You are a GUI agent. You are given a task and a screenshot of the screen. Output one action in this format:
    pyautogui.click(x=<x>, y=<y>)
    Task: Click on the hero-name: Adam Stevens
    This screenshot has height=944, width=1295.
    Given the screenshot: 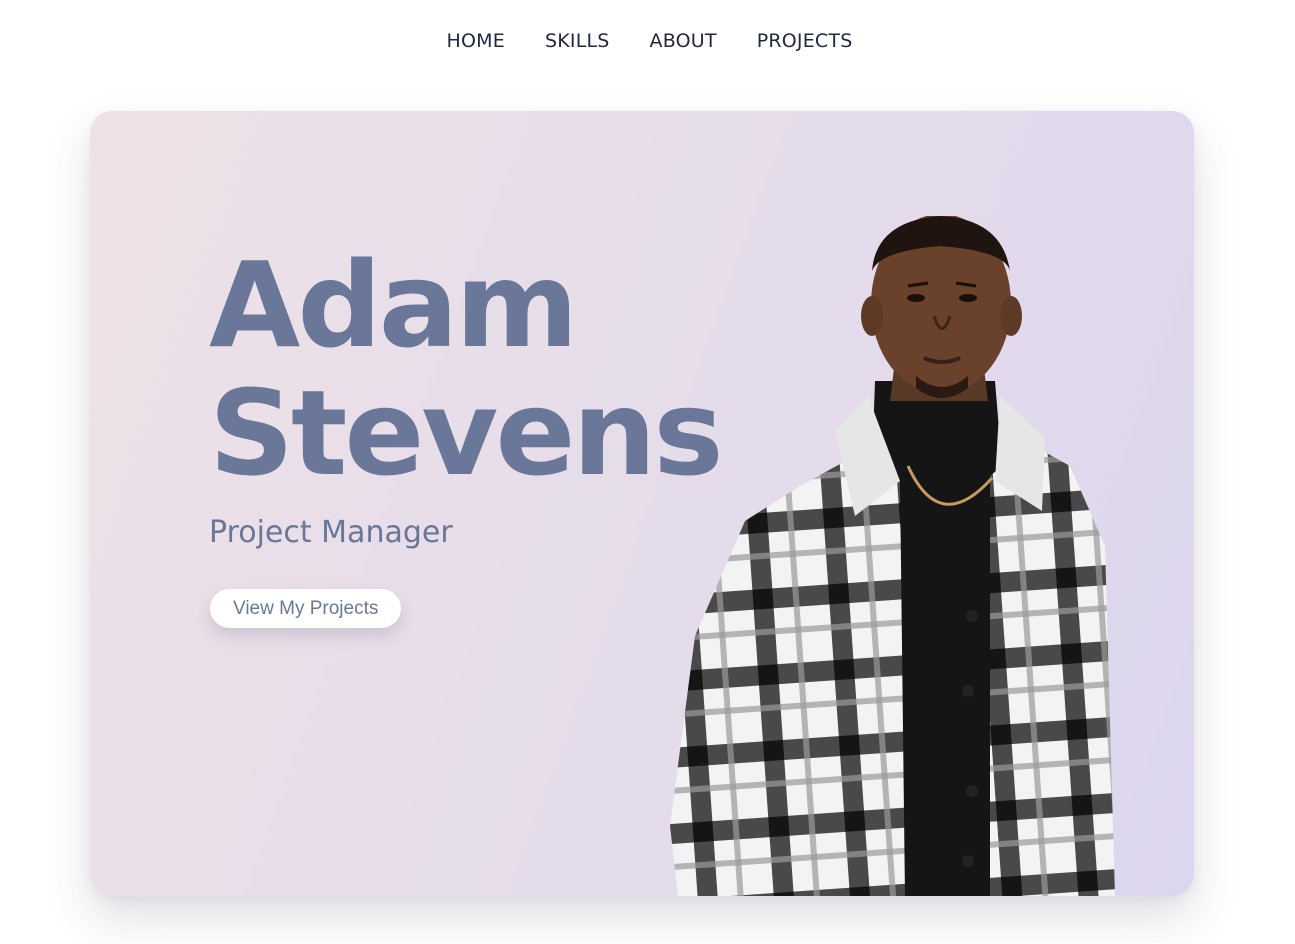 What is the action you would take?
    pyautogui.click(x=466, y=369)
    